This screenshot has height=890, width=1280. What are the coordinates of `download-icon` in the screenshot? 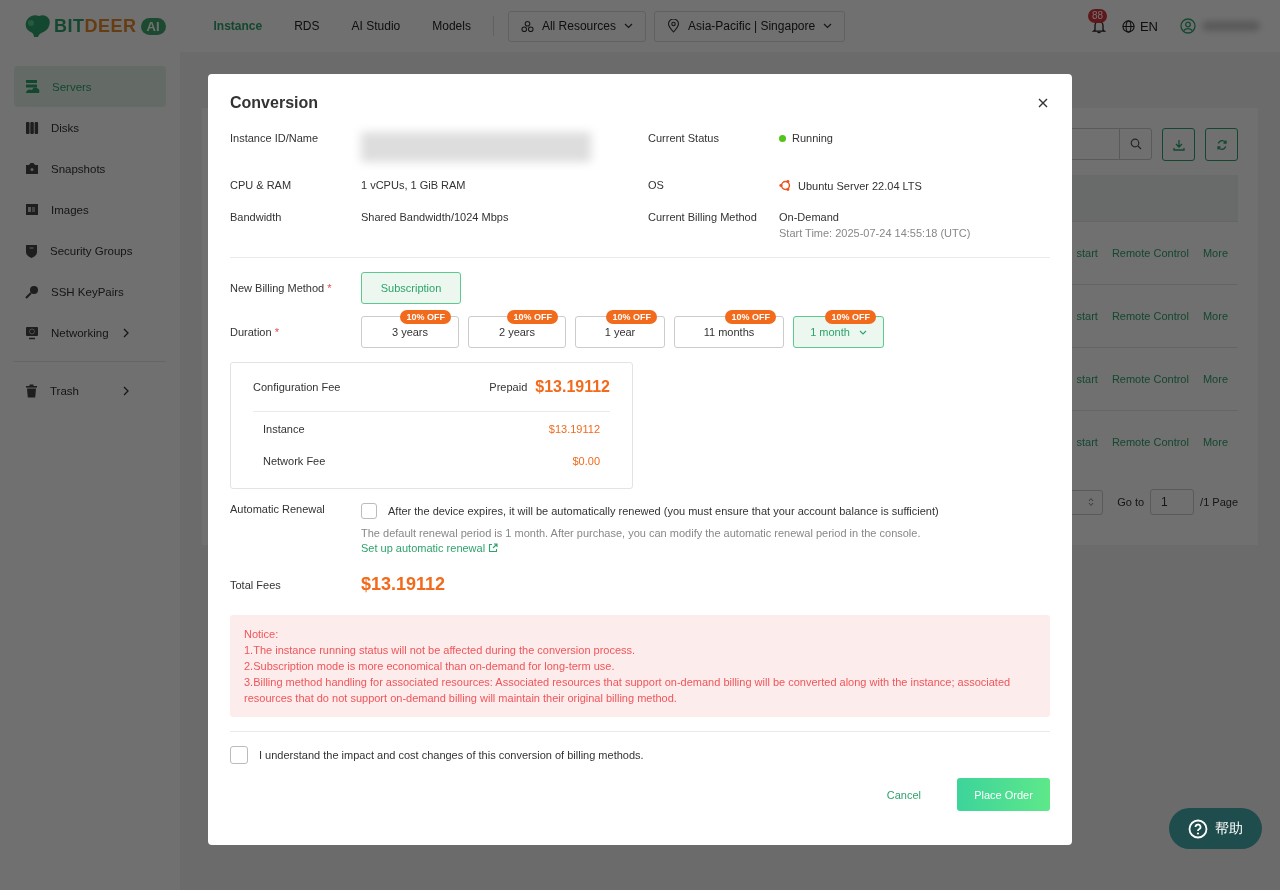 It's located at (1178, 144).